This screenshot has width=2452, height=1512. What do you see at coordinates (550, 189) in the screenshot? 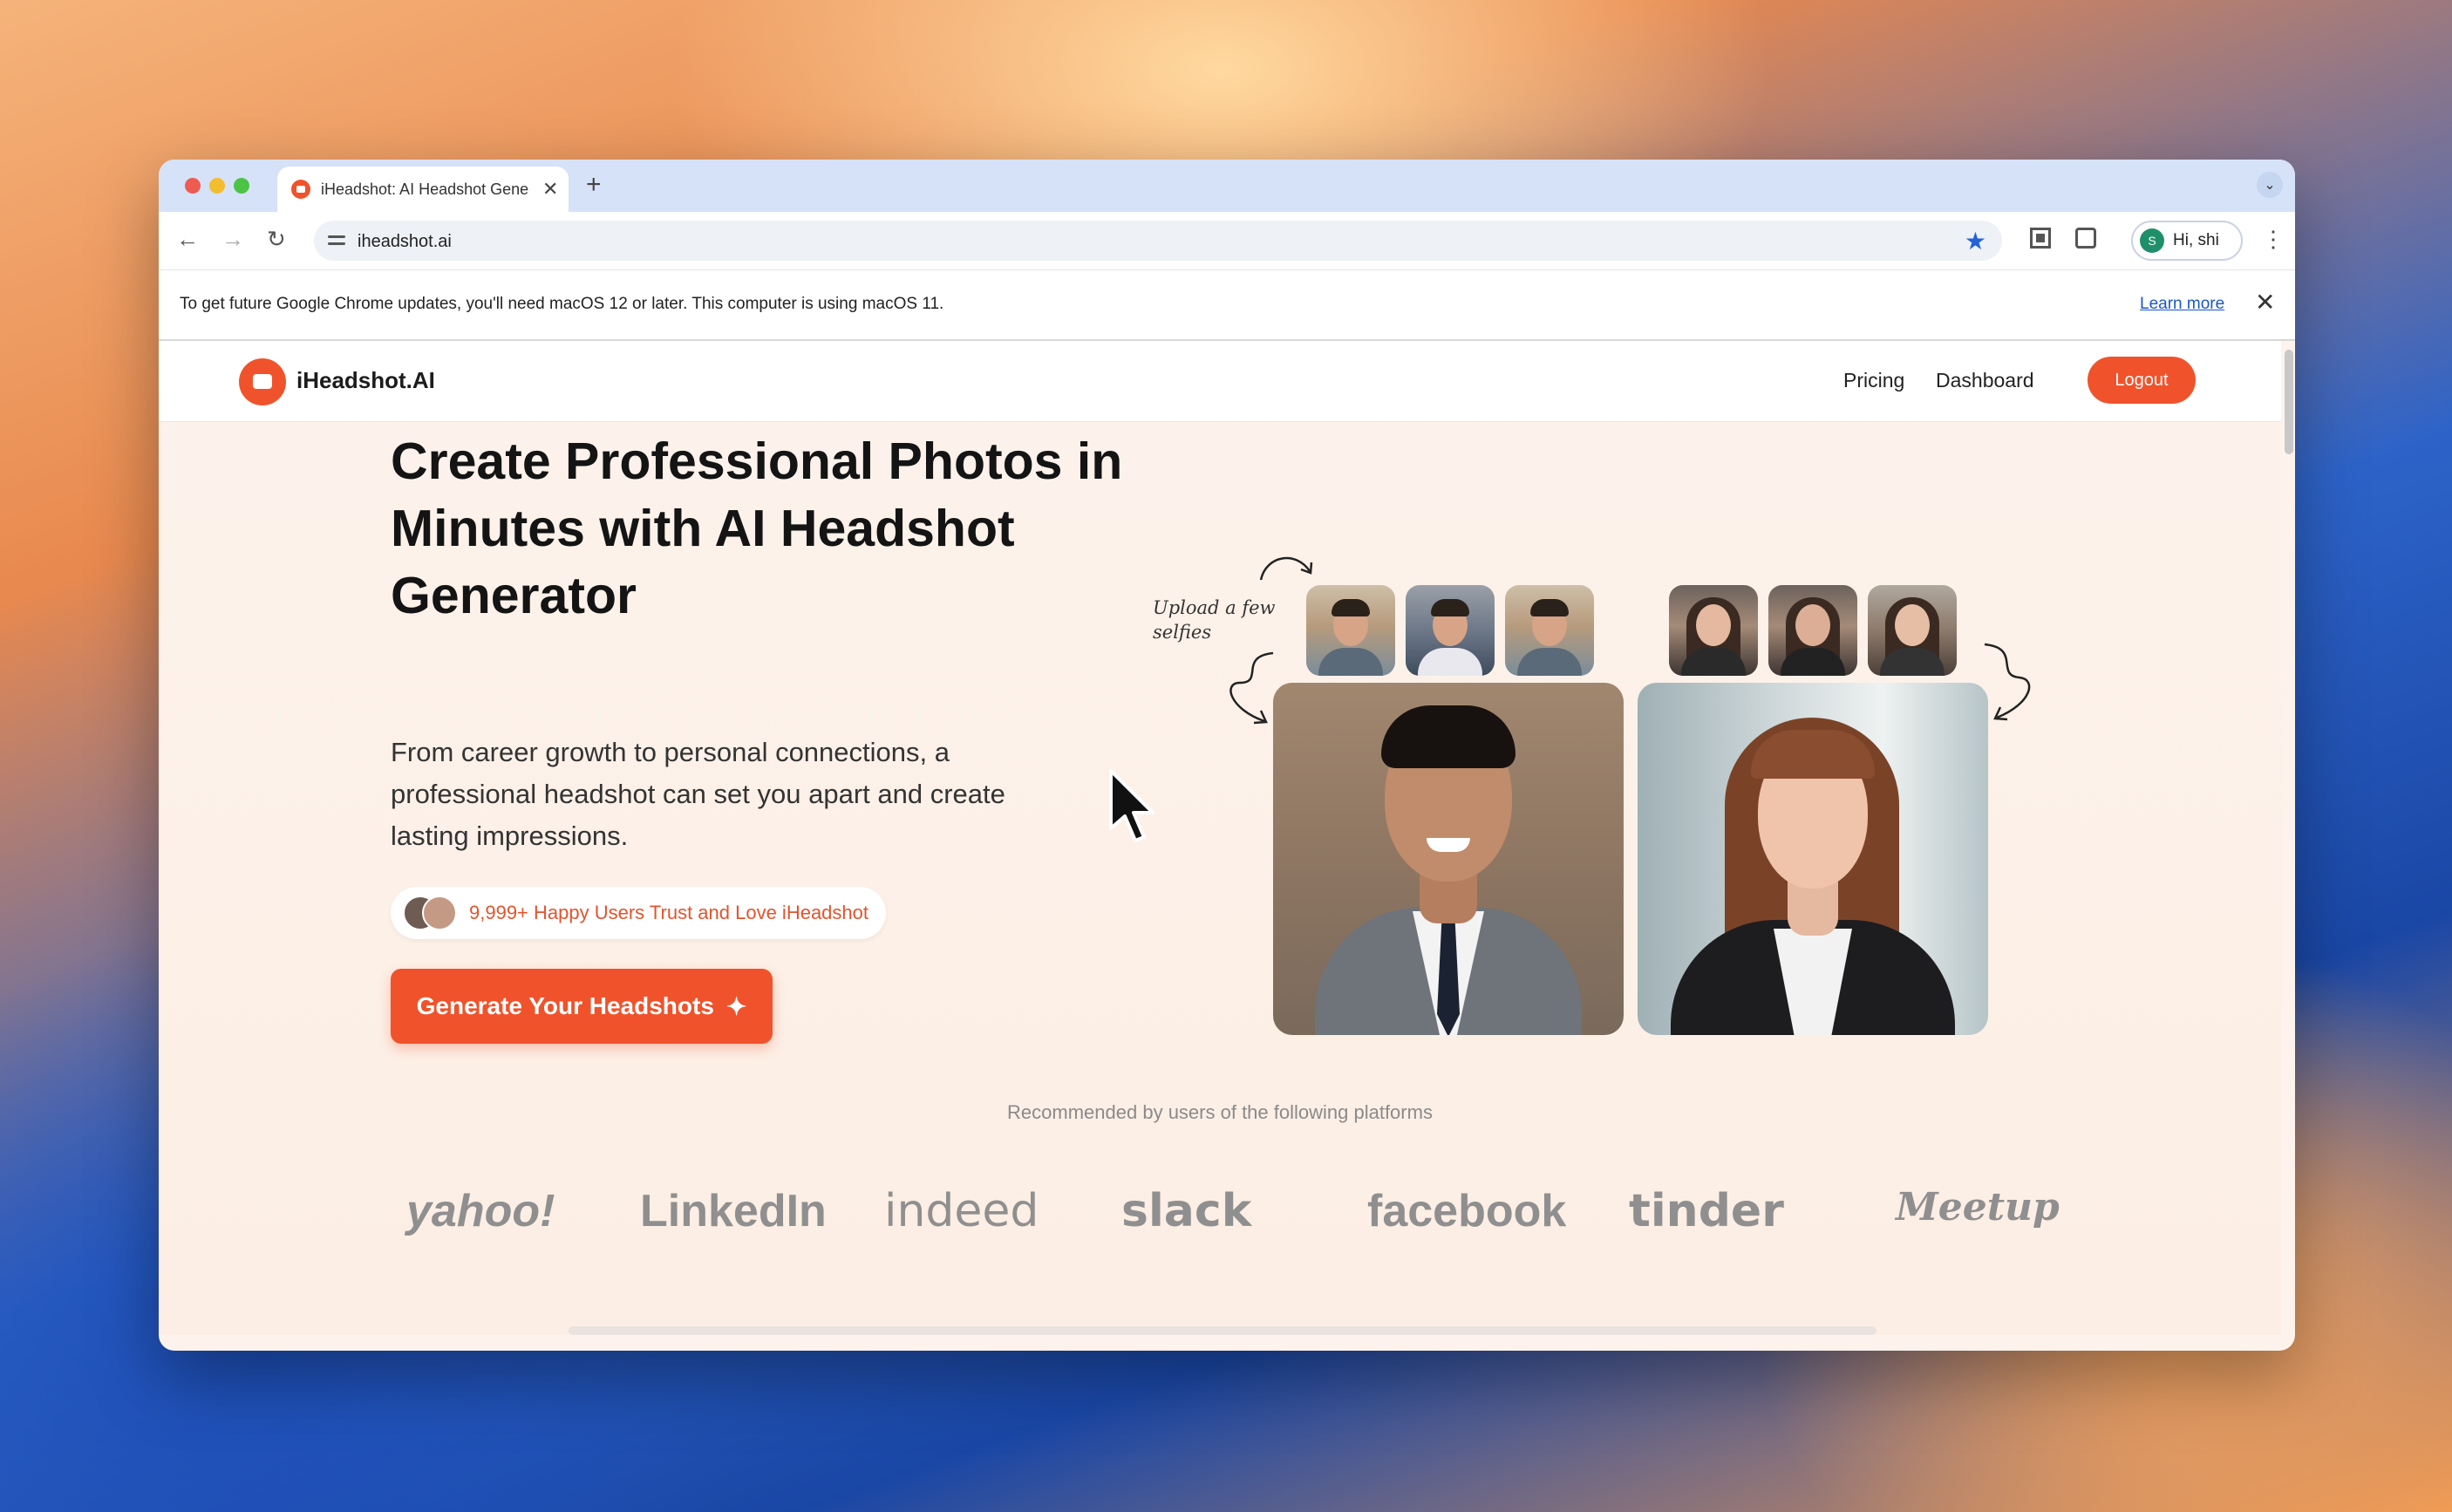
I see `tab-close-icon: ✕` at bounding box center [550, 189].